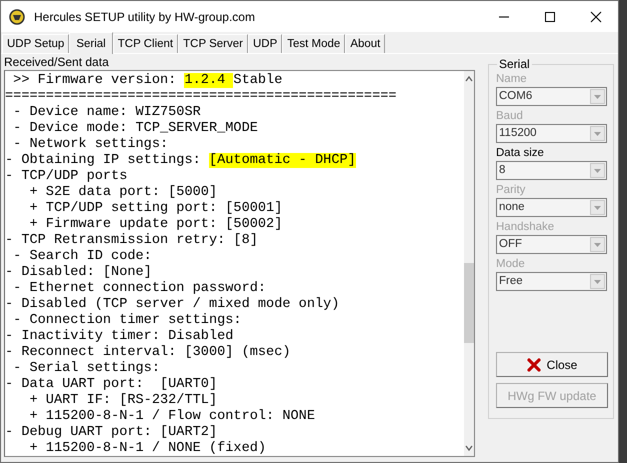 Image resolution: width=627 pixels, height=463 pixels. What do you see at coordinates (140, 289) in the screenshot?
I see `log-line: - Ethernet connection password:` at bounding box center [140, 289].